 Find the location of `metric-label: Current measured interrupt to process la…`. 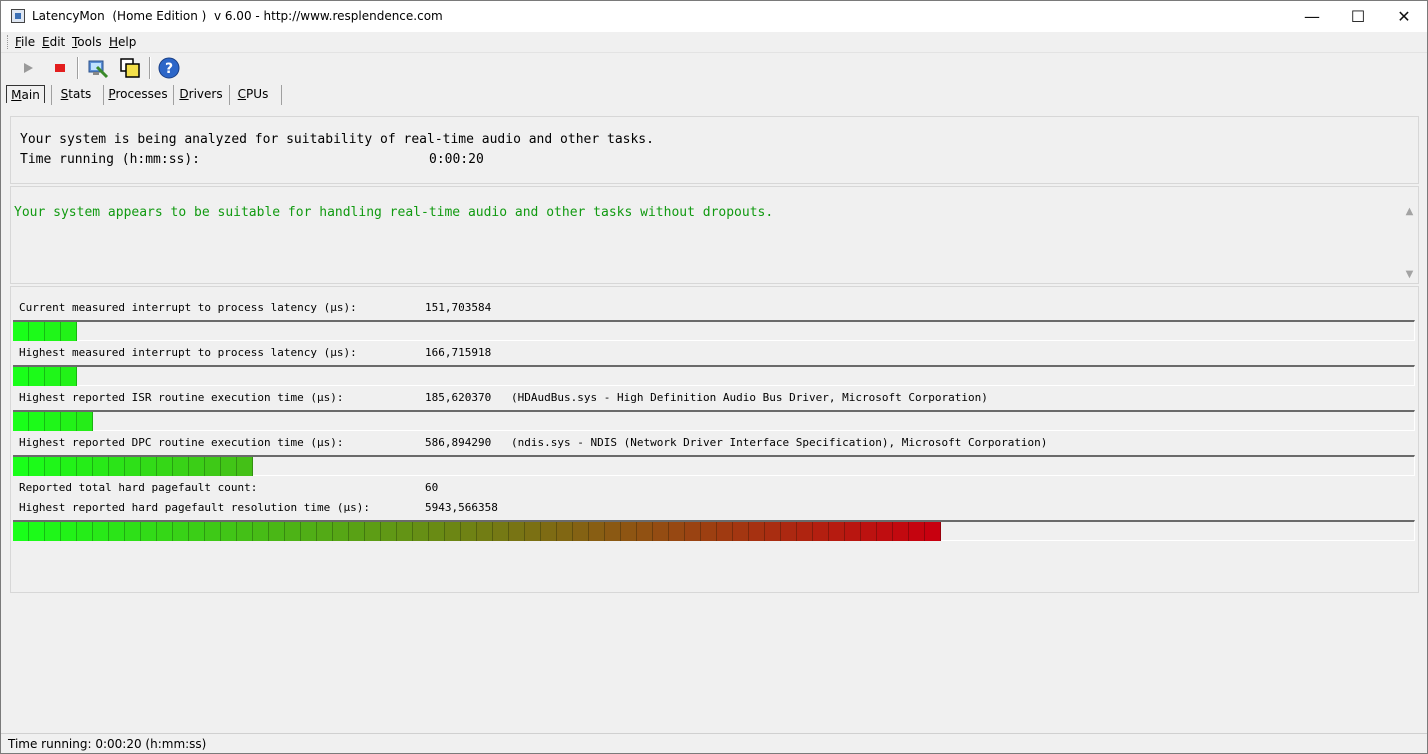

metric-label: Current measured interrupt to process la… is located at coordinates (188, 307).